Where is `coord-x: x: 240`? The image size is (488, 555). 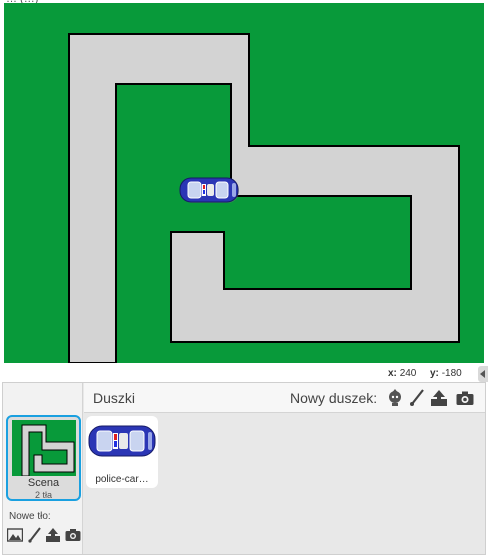
coord-x: x: 240 is located at coordinates (402, 373).